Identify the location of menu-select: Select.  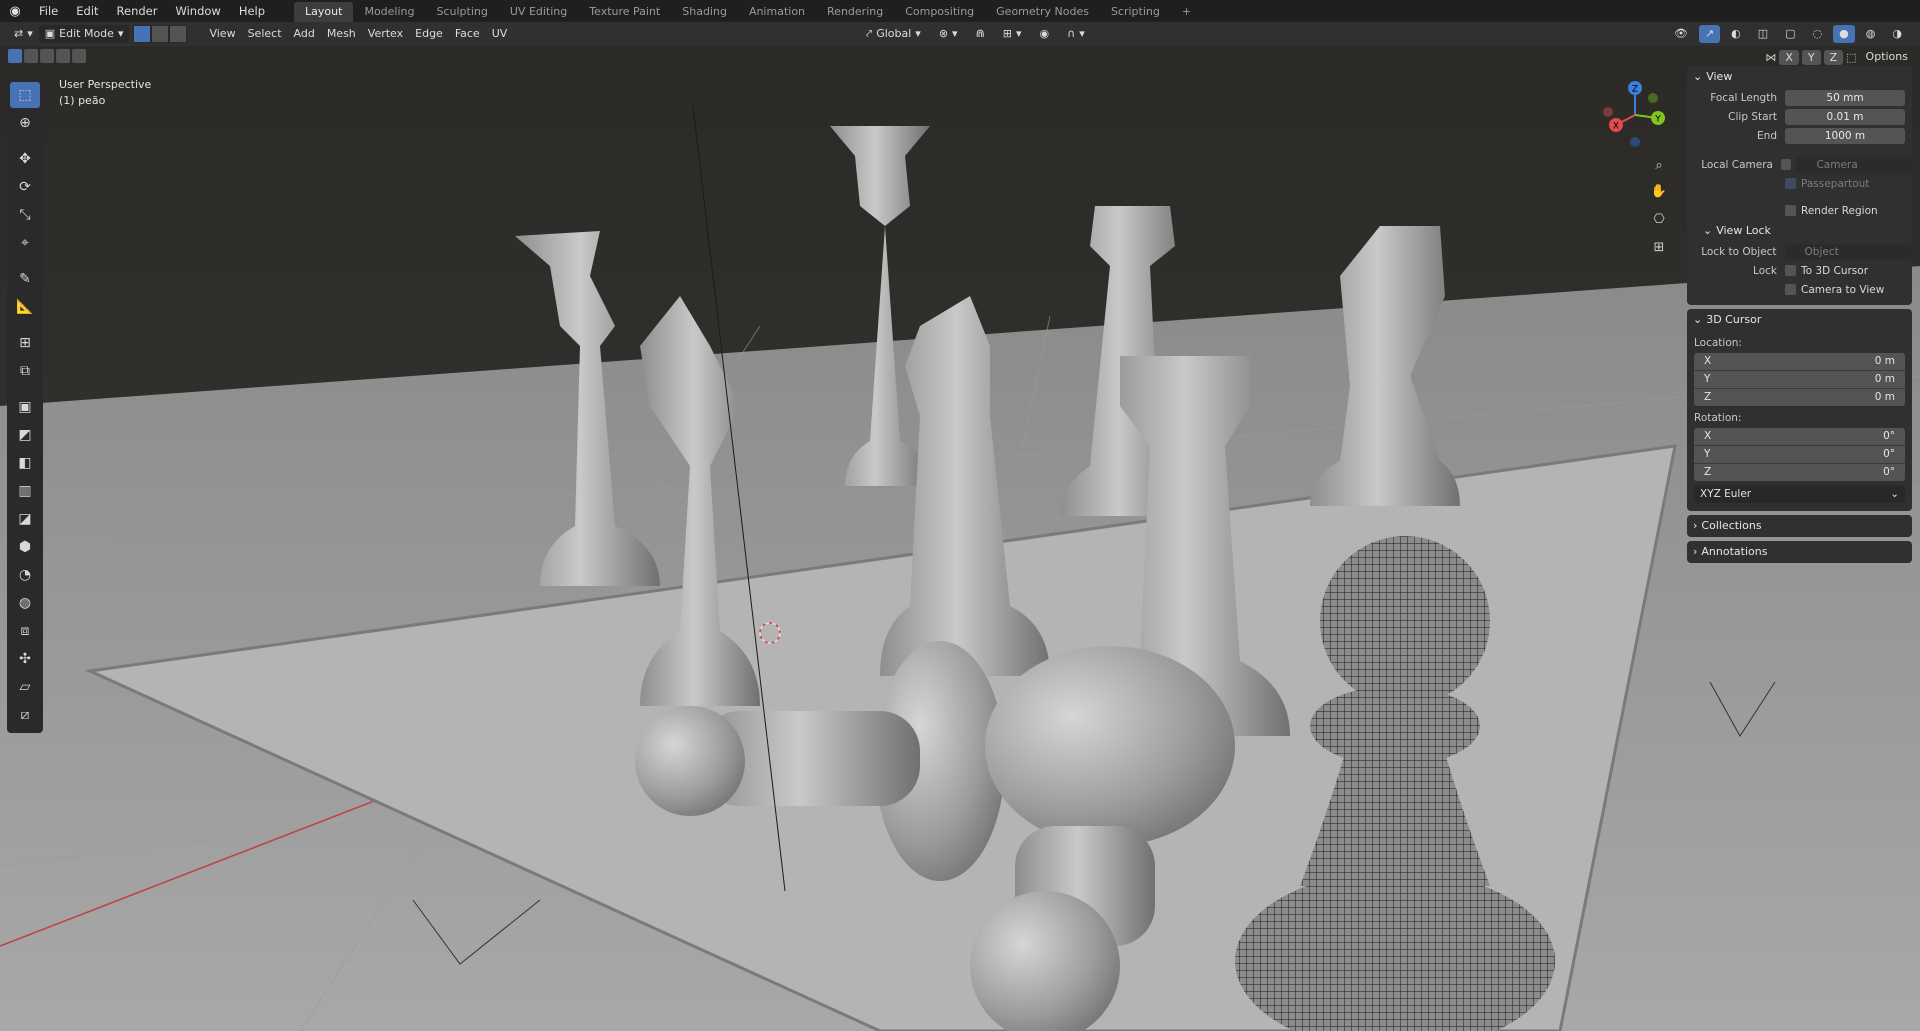
(265, 34).